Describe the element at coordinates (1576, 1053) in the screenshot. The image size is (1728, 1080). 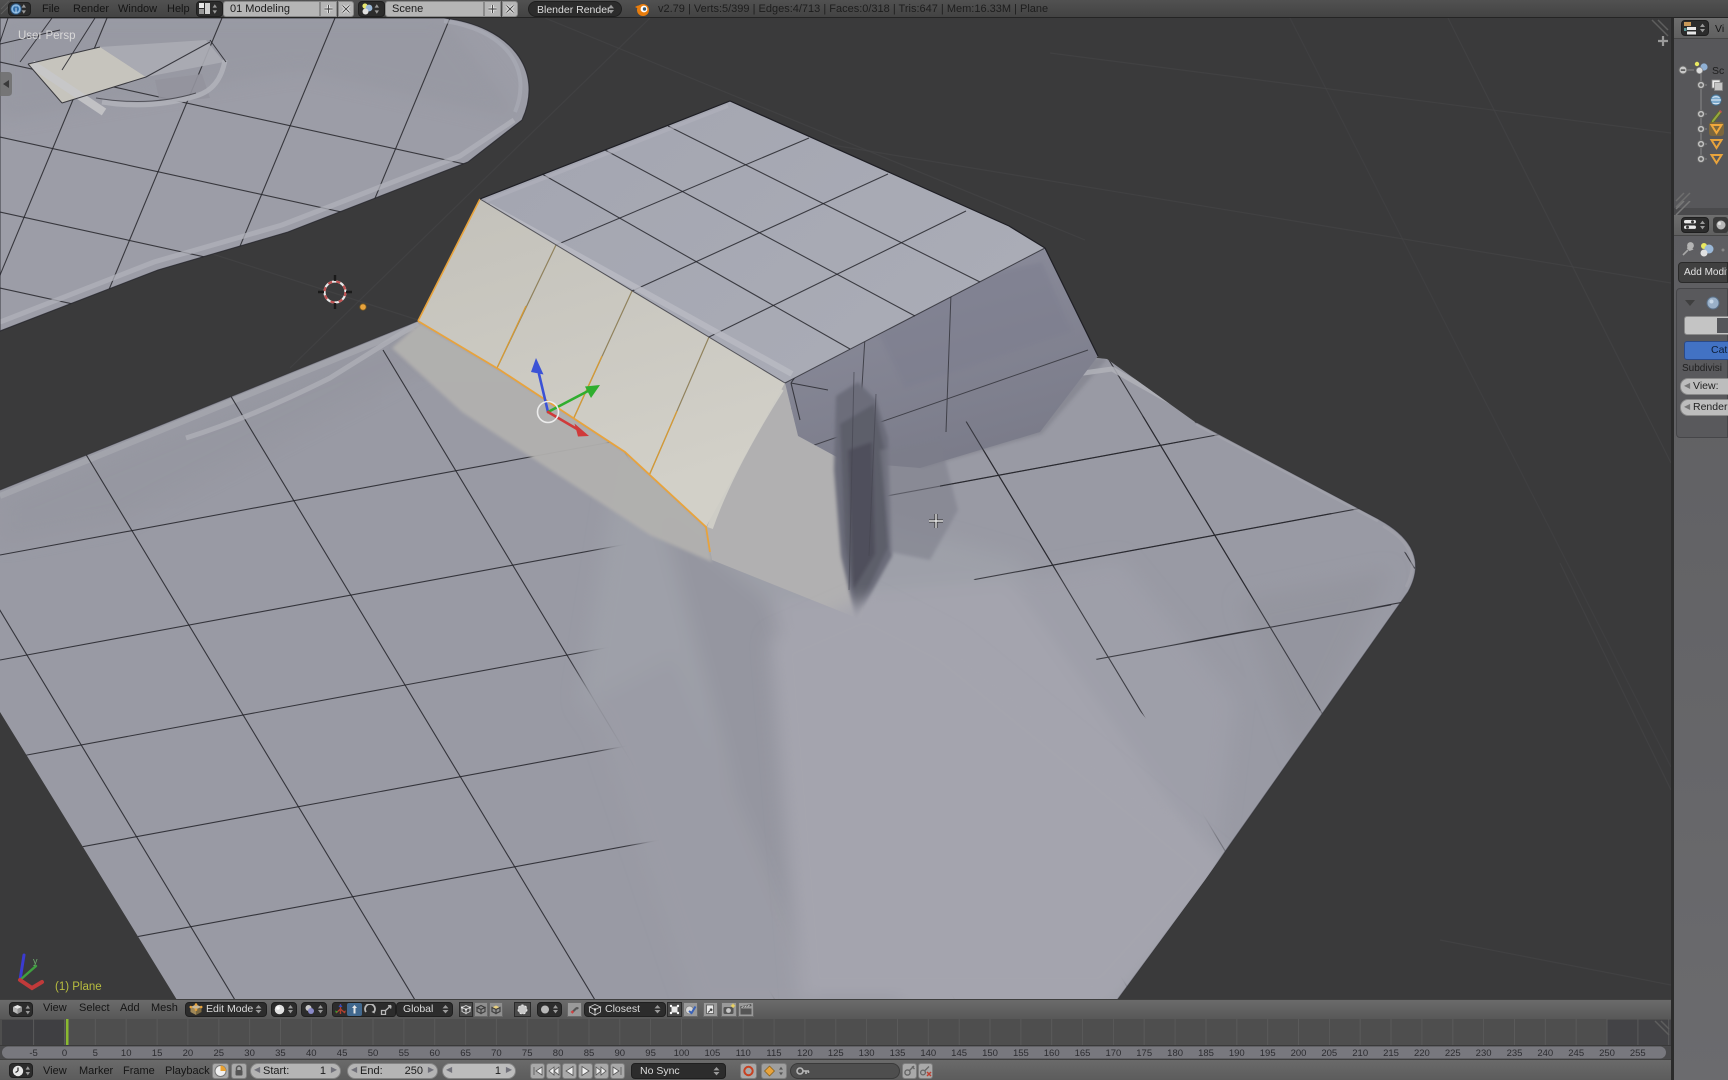
I see `svg-text: 245` at that location.